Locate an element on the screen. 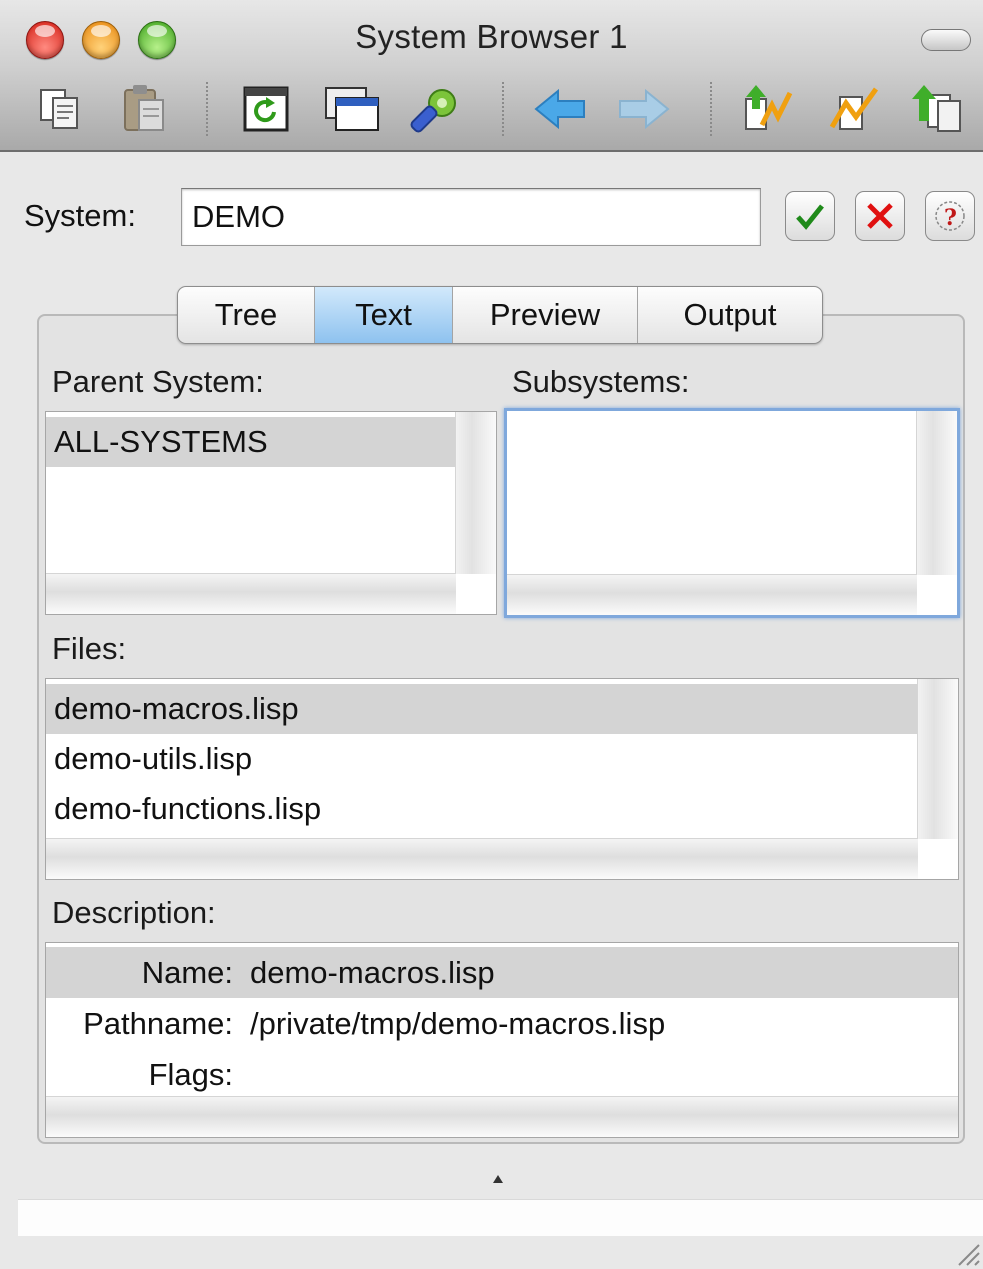  new-window-icon is located at coordinates (352, 109).